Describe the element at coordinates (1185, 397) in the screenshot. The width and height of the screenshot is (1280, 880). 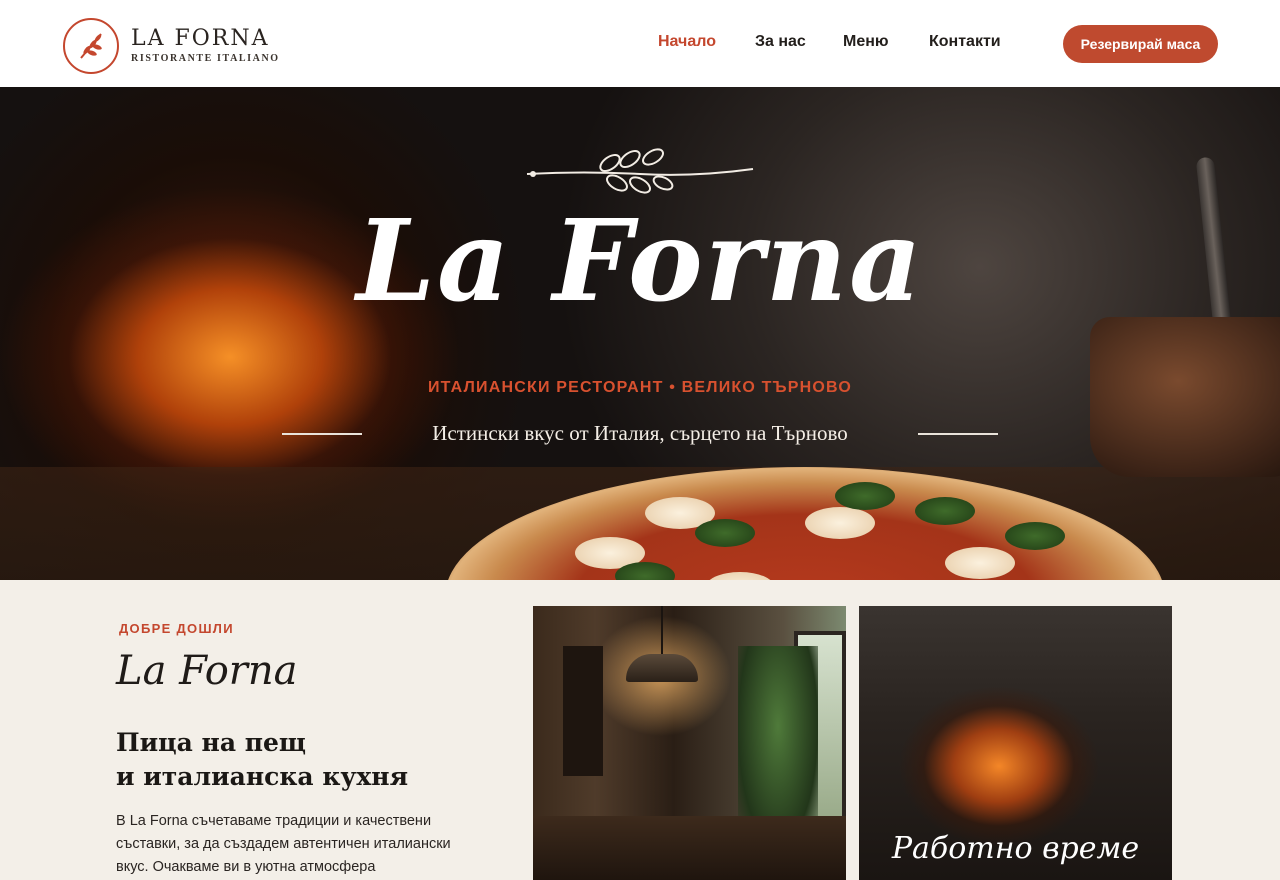
I see `copper-pan` at that location.